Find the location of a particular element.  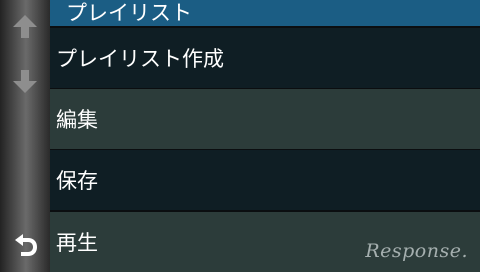

arrow-up-icon is located at coordinates (25, 26).